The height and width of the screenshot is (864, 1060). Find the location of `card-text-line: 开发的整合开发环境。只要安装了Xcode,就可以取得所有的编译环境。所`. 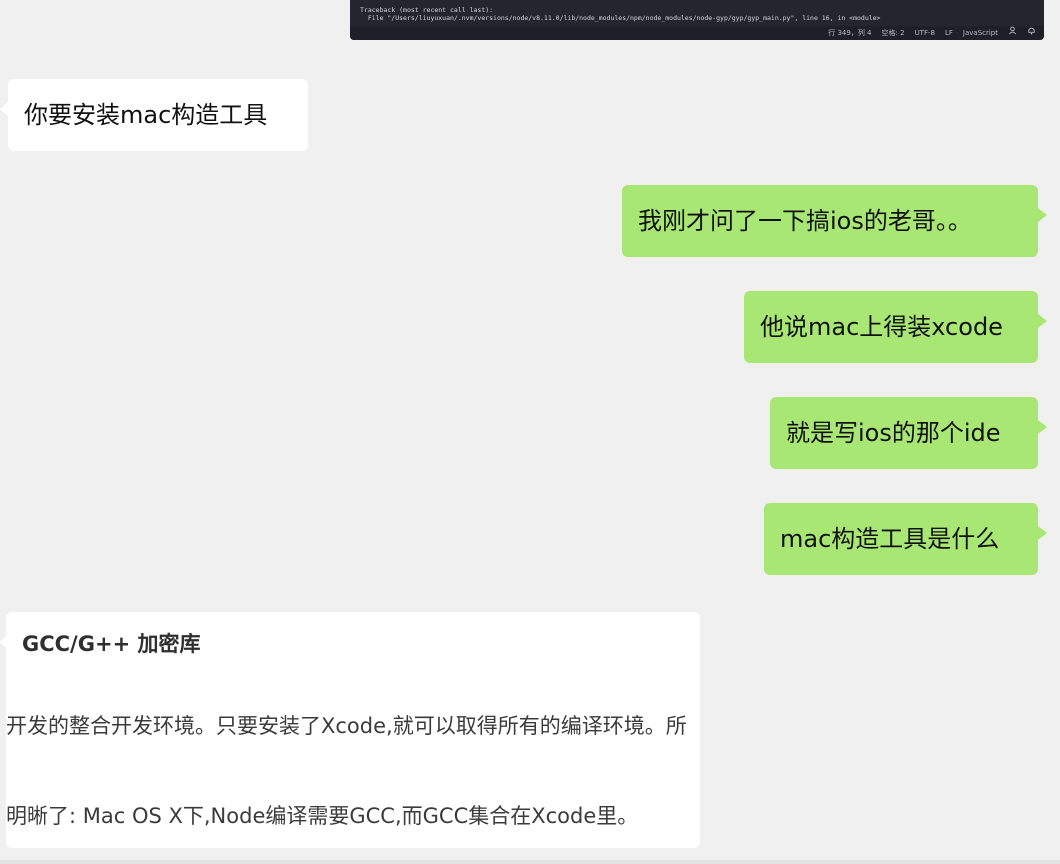

card-text-line: 开发的整合开发环境。只要安装了Xcode,就可以取得所有的编译环境。所 is located at coordinates (346, 726).